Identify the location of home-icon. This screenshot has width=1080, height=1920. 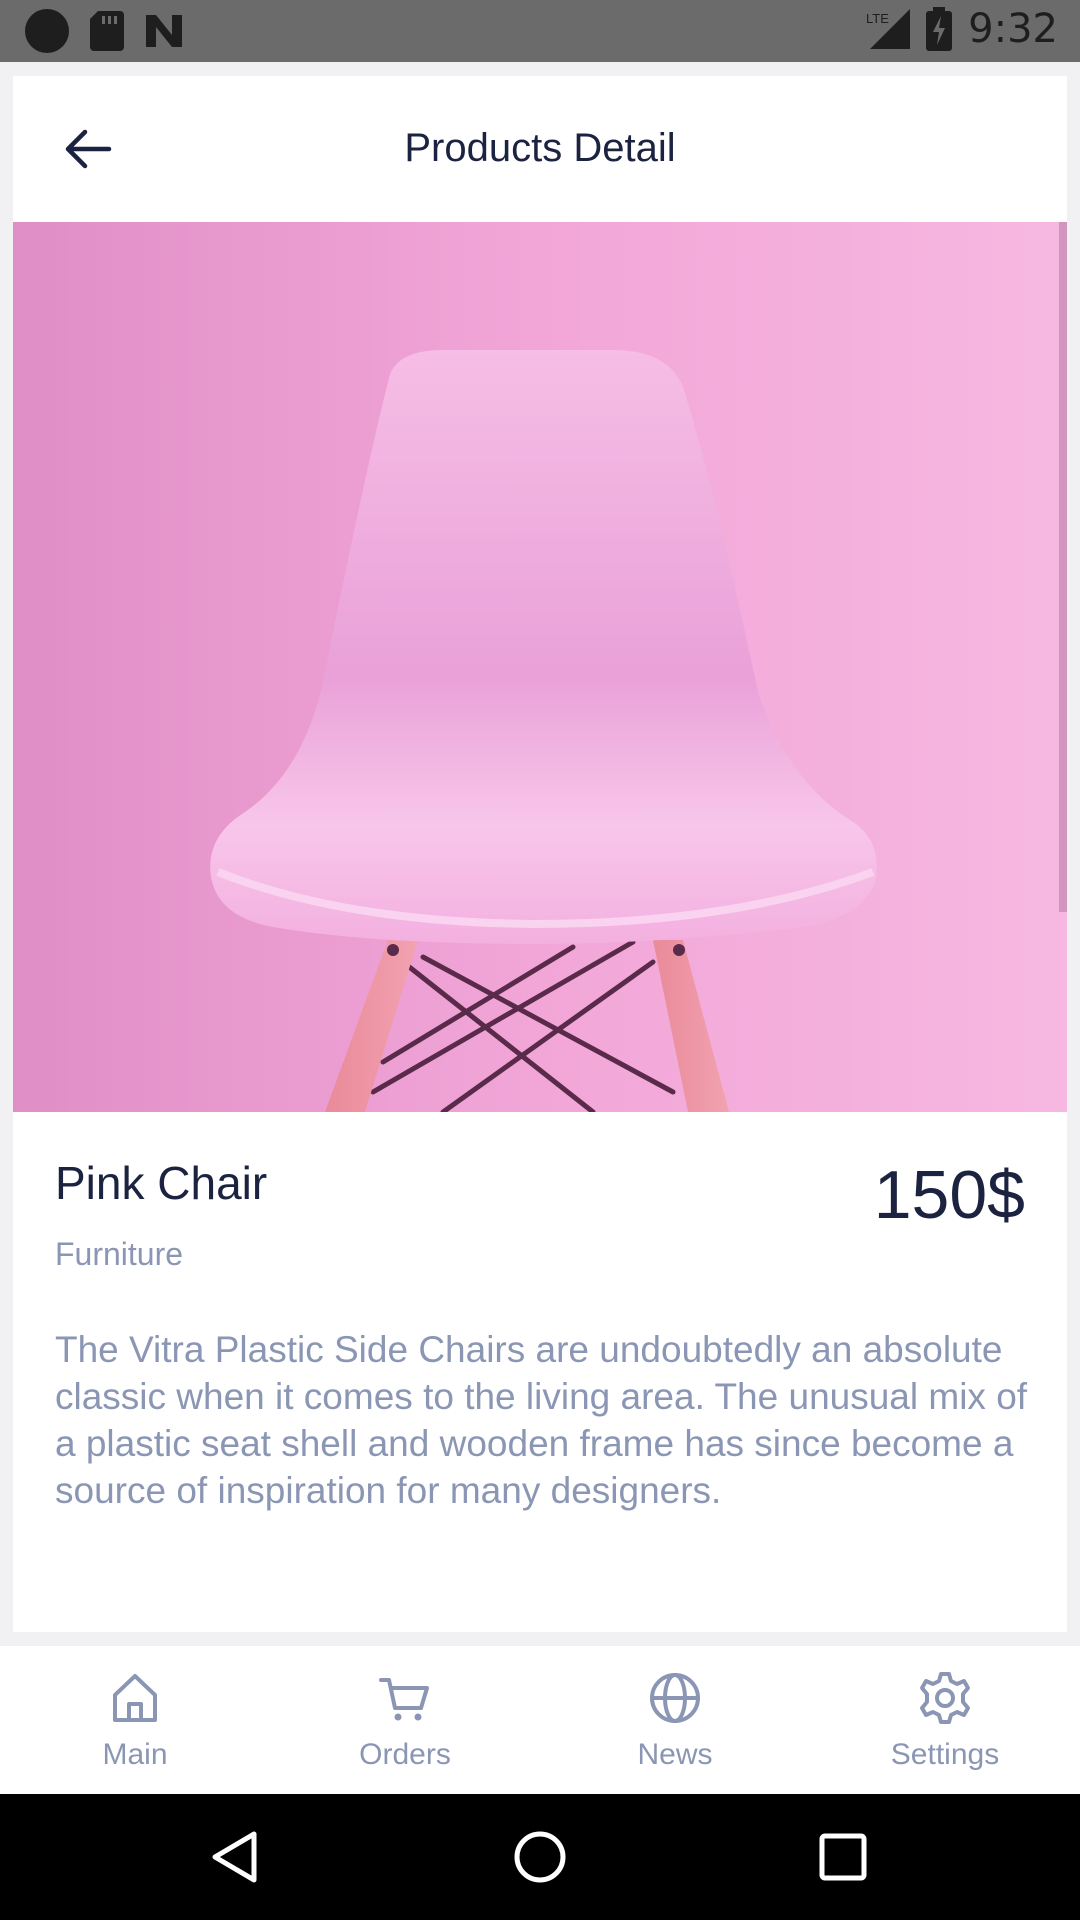
(135, 1698).